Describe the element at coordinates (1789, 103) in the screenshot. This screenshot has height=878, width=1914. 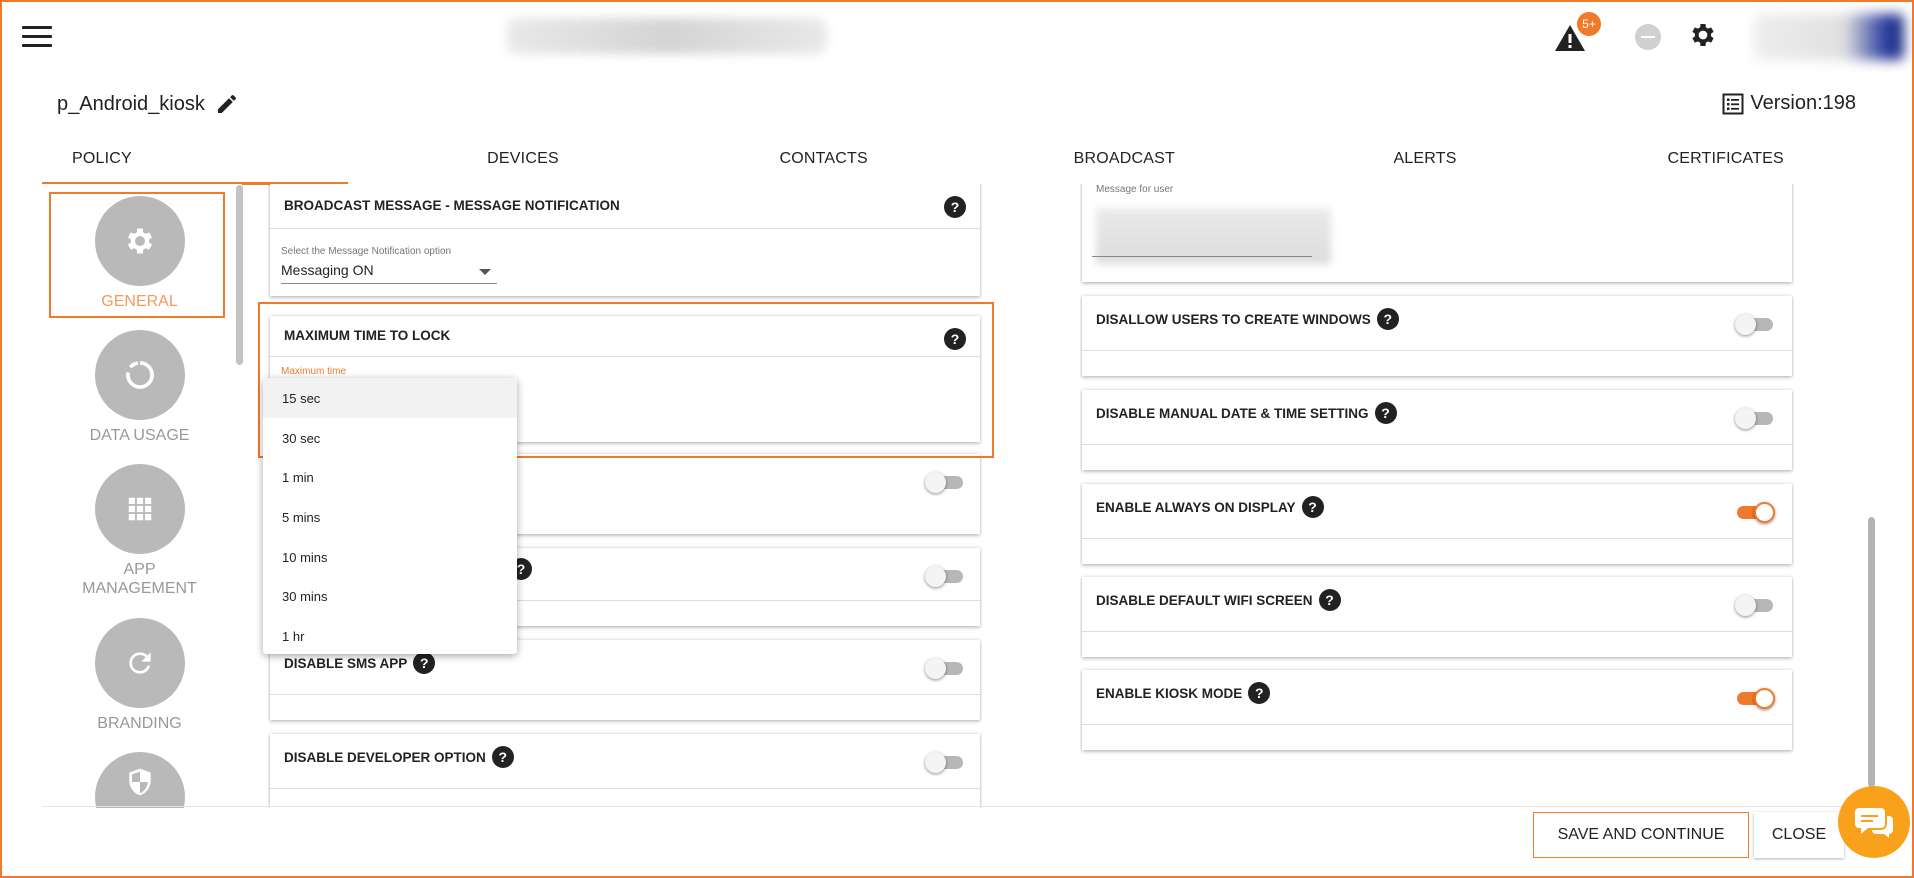
I see `version-indicator: Version:198` at that location.